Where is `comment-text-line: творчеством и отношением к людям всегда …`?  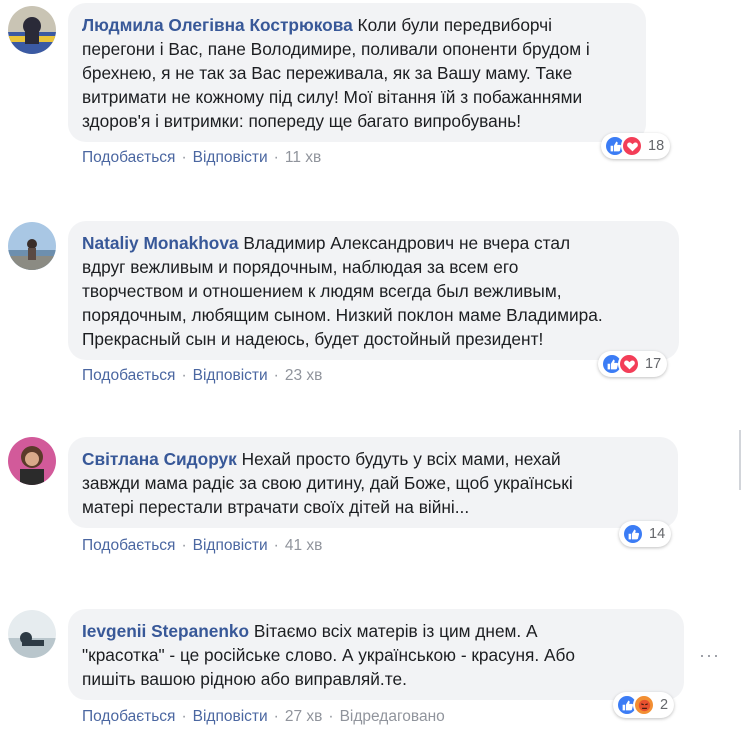
comment-text-line: творчеством и отношением к людям всегда … is located at coordinates (322, 291).